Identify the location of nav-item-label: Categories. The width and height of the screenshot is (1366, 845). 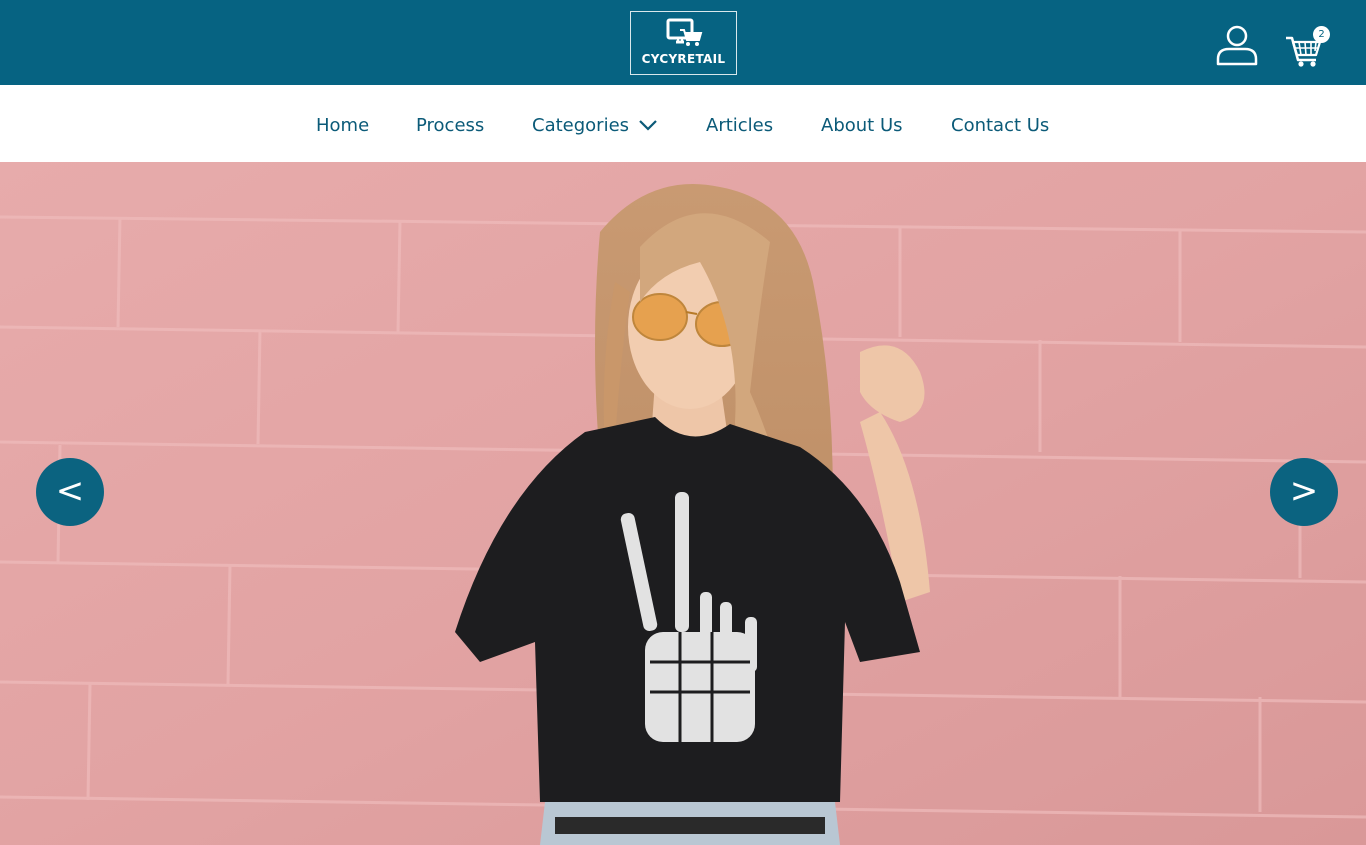
(581, 125).